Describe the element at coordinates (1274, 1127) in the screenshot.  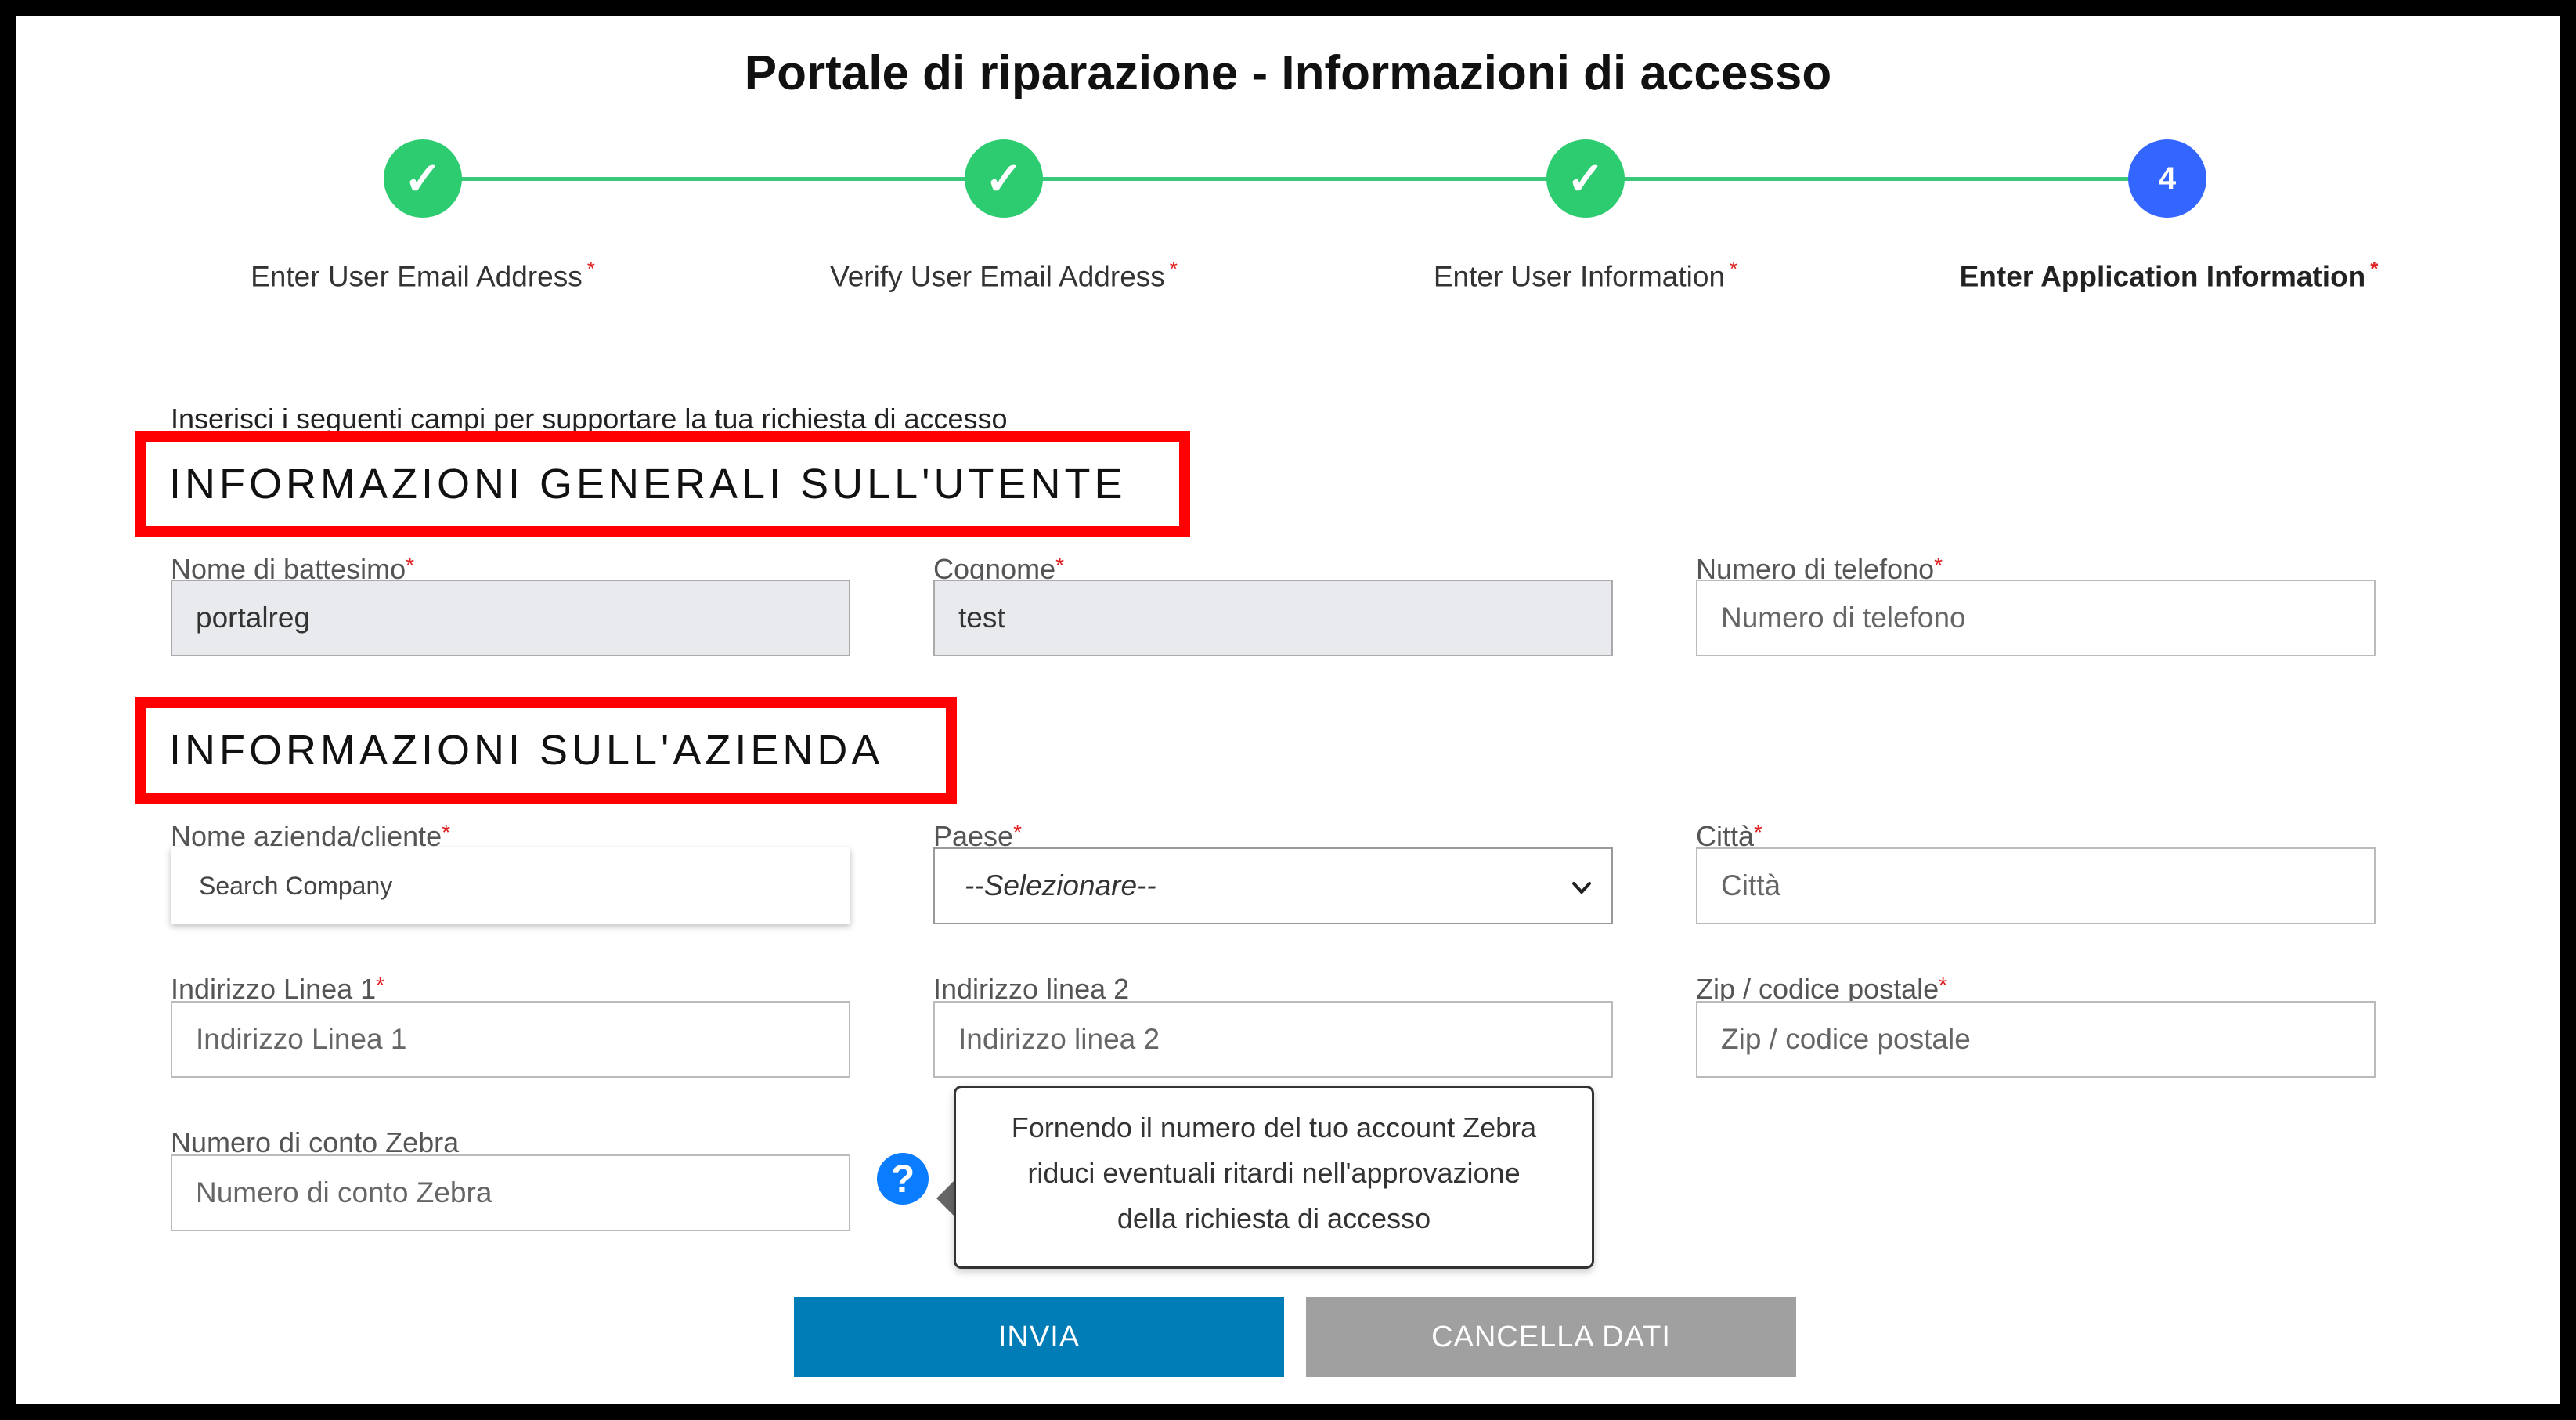
I see `tooltip-line-1: Fornendo il numero del tuo account Zebra` at that location.